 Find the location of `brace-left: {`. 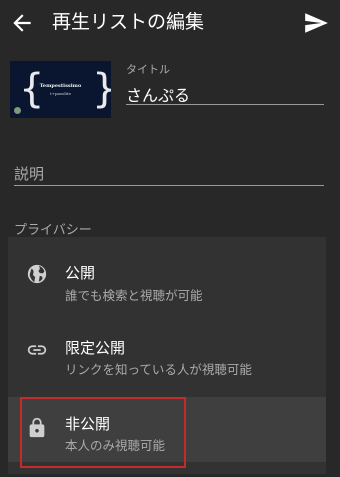

brace-left: { is located at coordinates (32, 89).